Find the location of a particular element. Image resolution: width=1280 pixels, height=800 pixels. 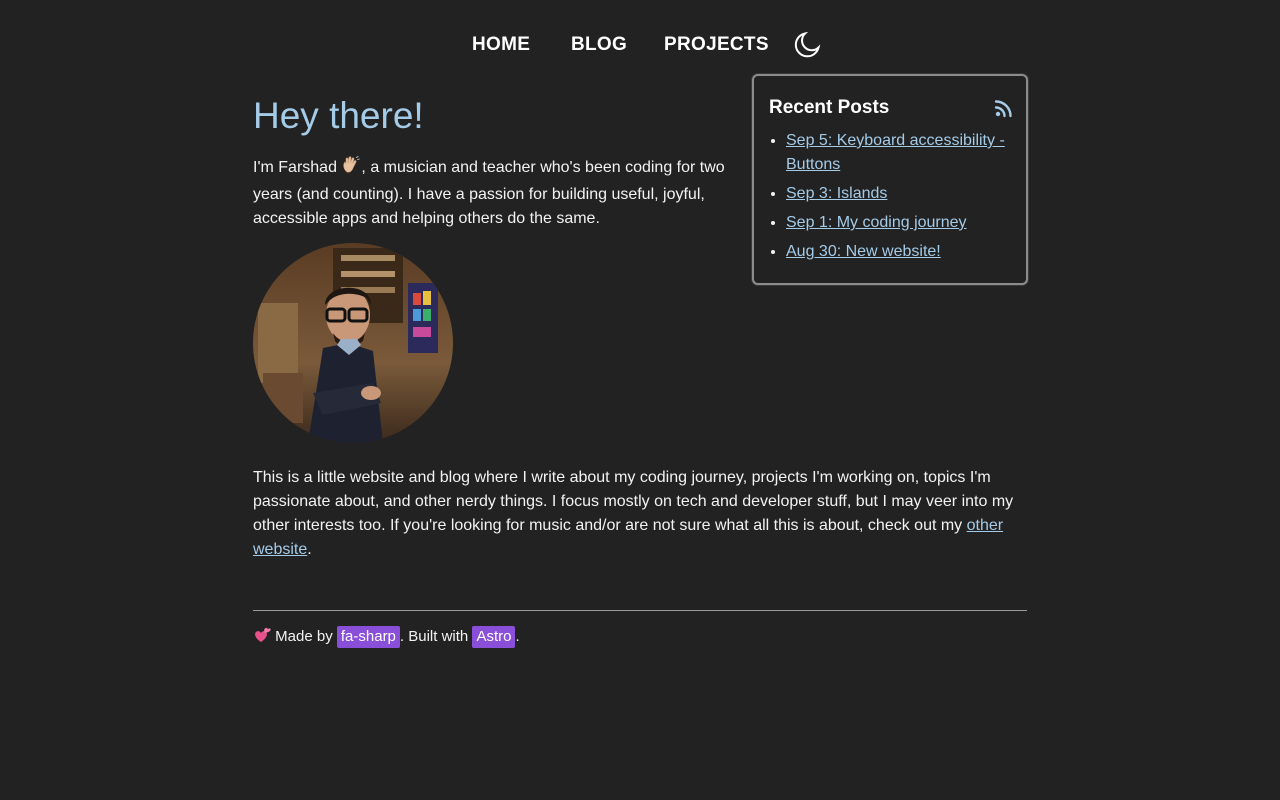

nav-projects-link: PROJECTS is located at coordinates (716, 45).